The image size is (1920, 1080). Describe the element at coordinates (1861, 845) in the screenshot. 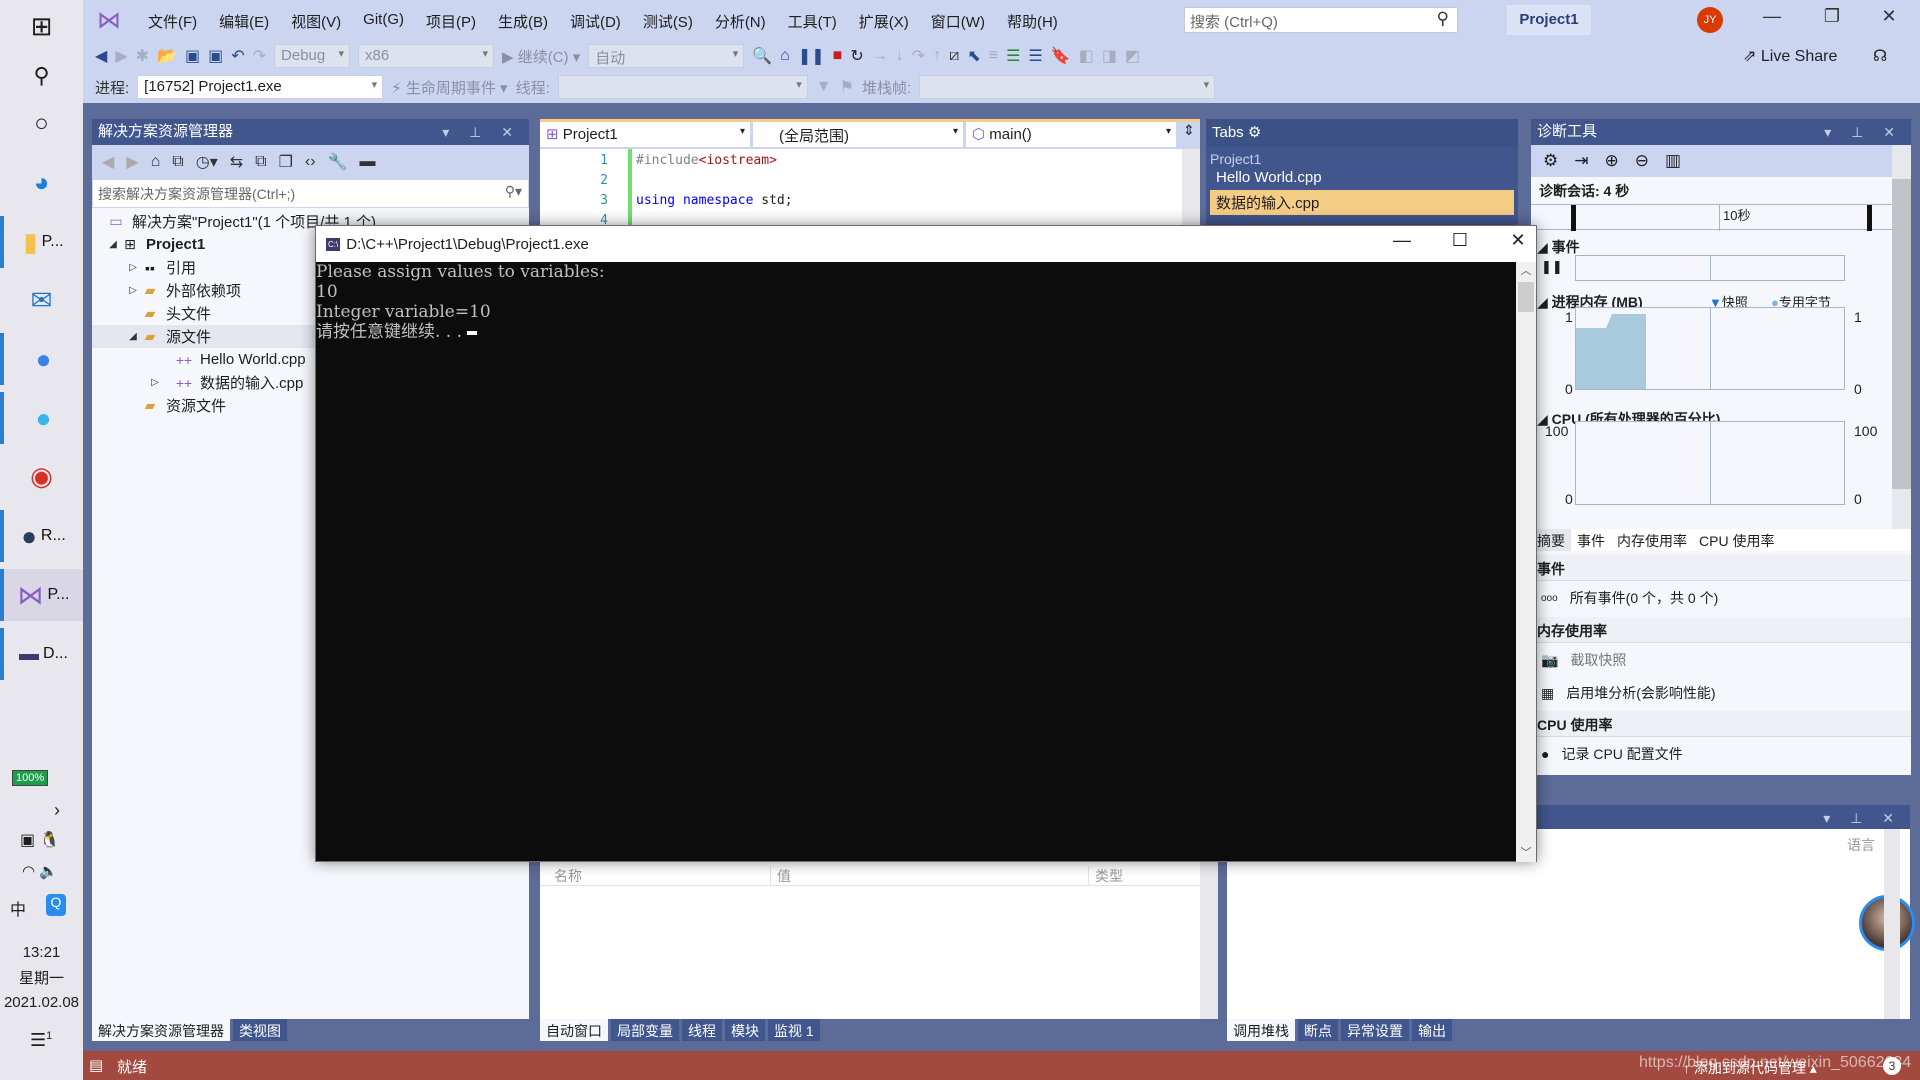

I see `column-language: 语言` at that location.